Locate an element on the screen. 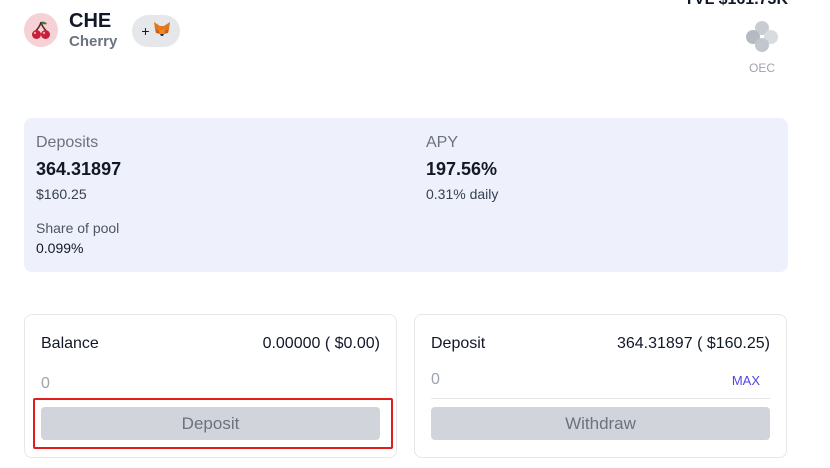 Image resolution: width=830 pixels, height=468 pixels. chain-label: OEC is located at coordinates (761, 68).